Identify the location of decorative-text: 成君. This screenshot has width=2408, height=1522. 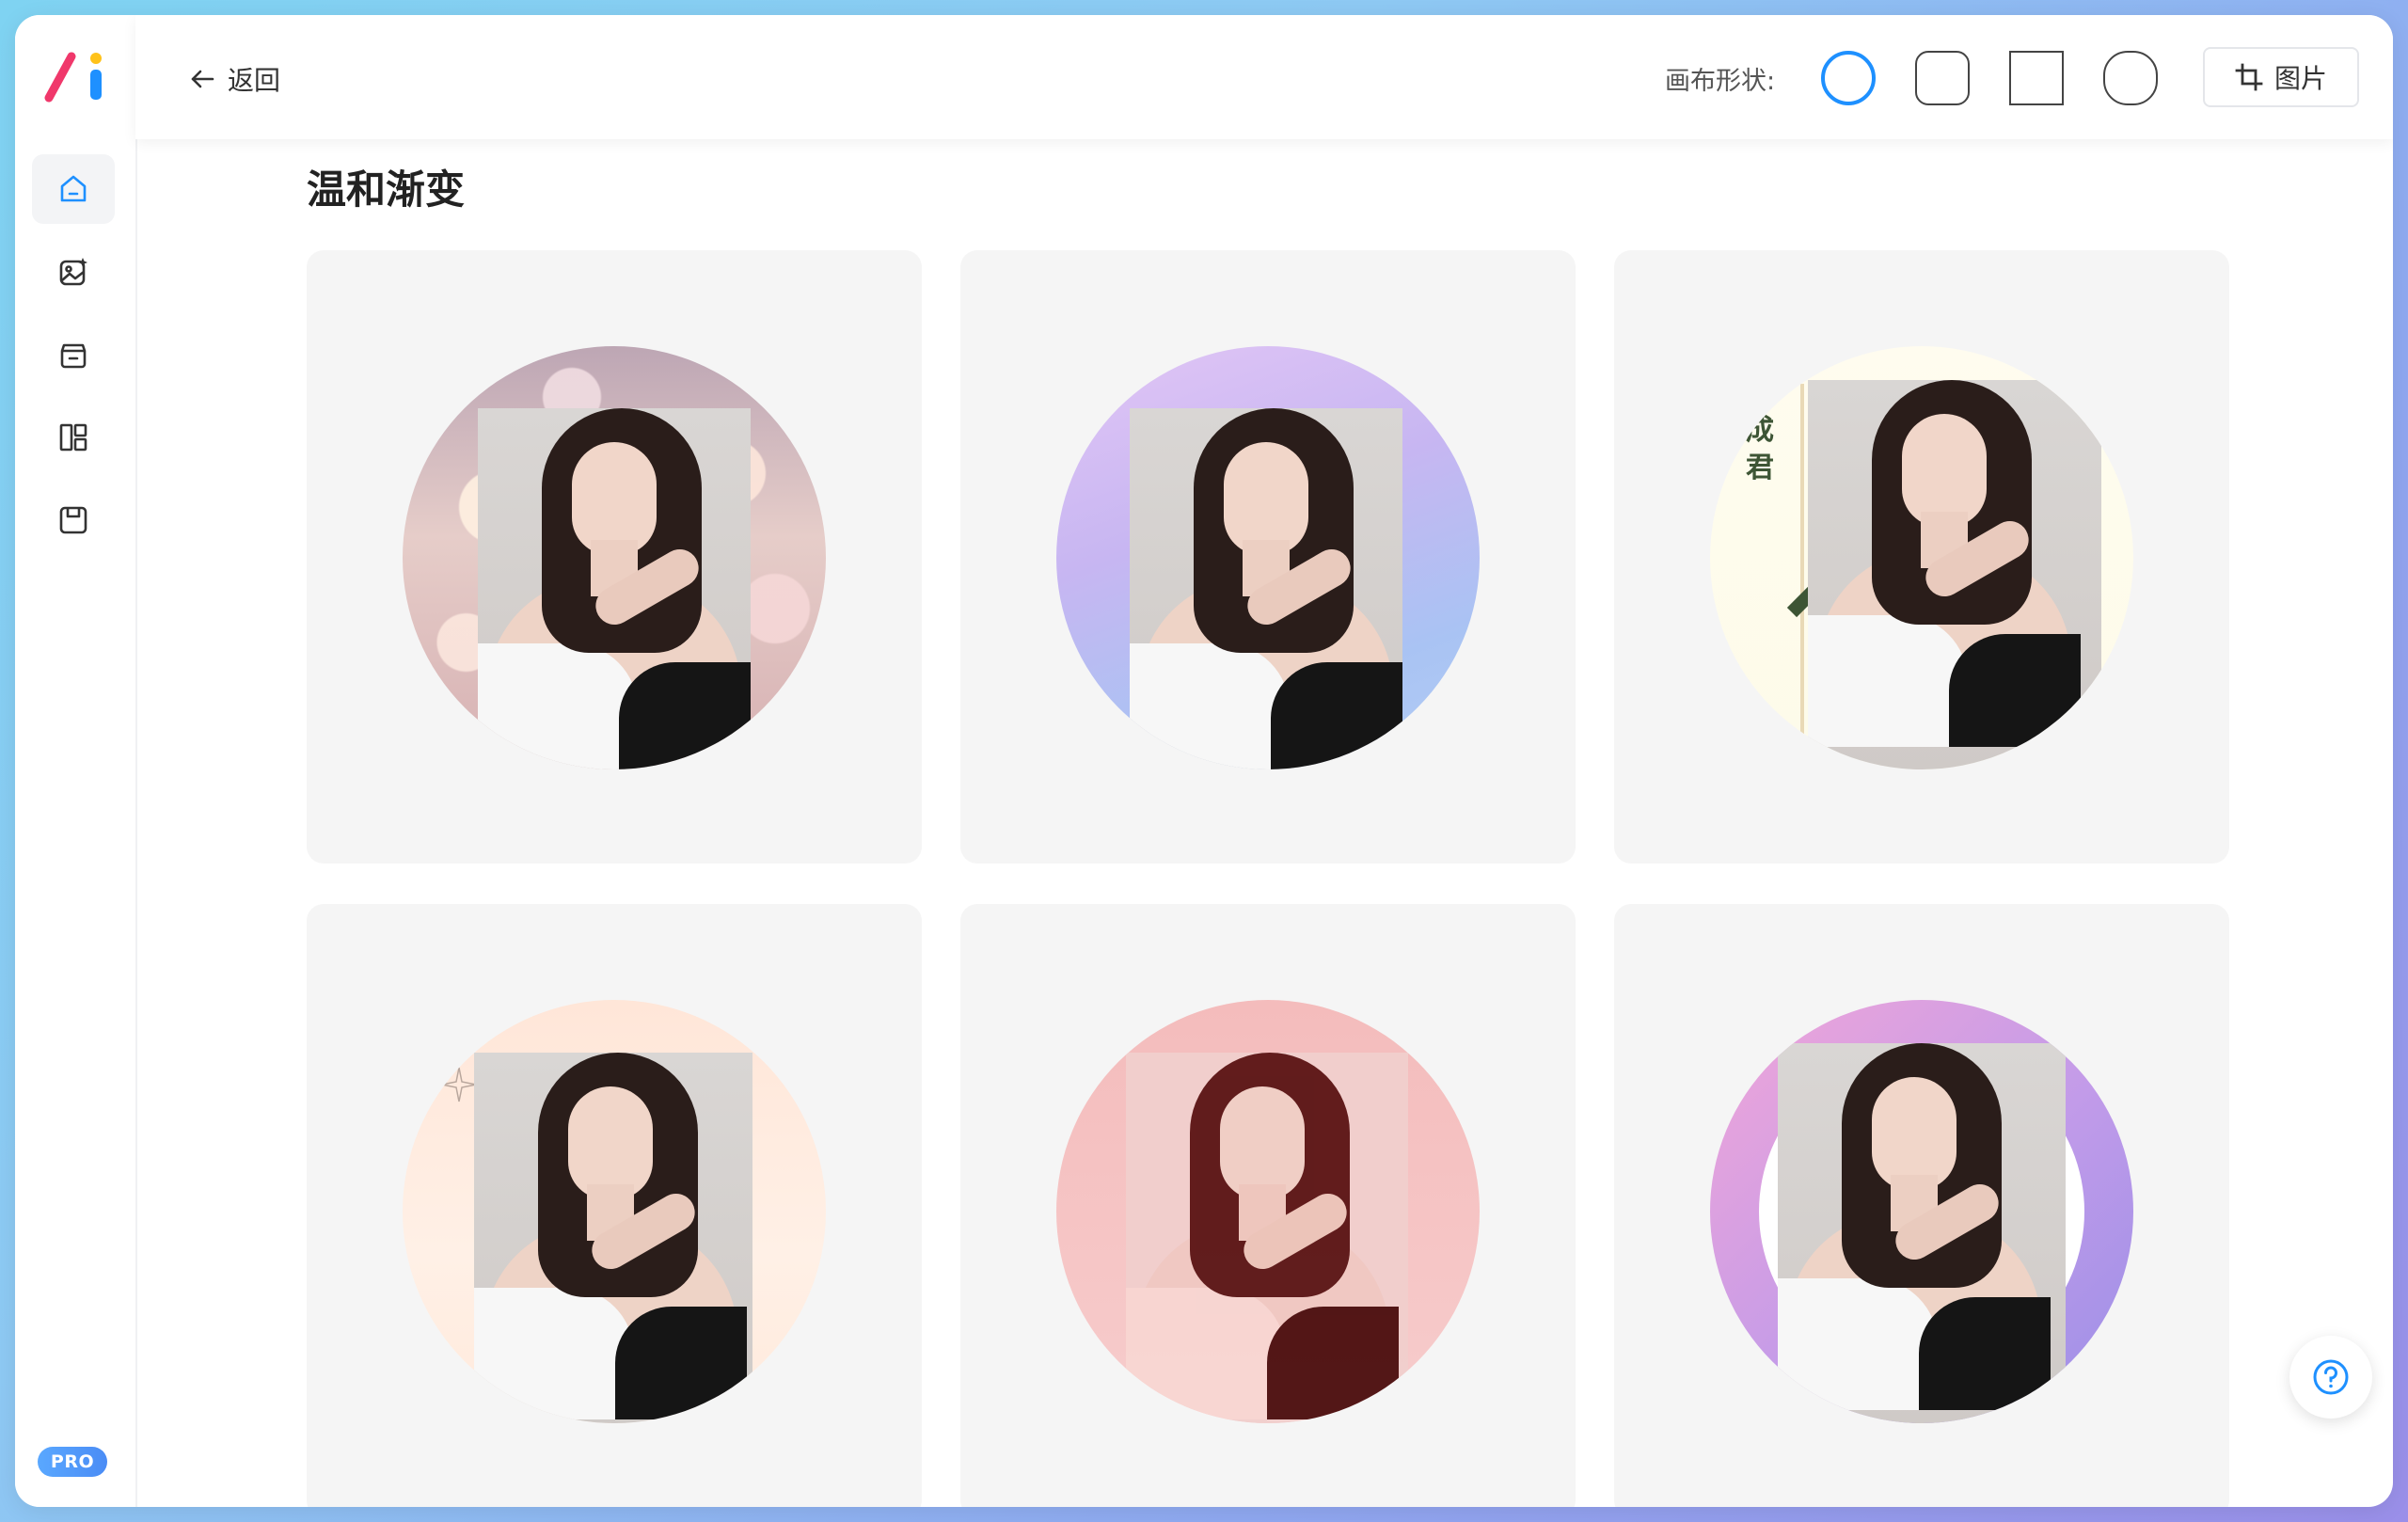
(1760, 449).